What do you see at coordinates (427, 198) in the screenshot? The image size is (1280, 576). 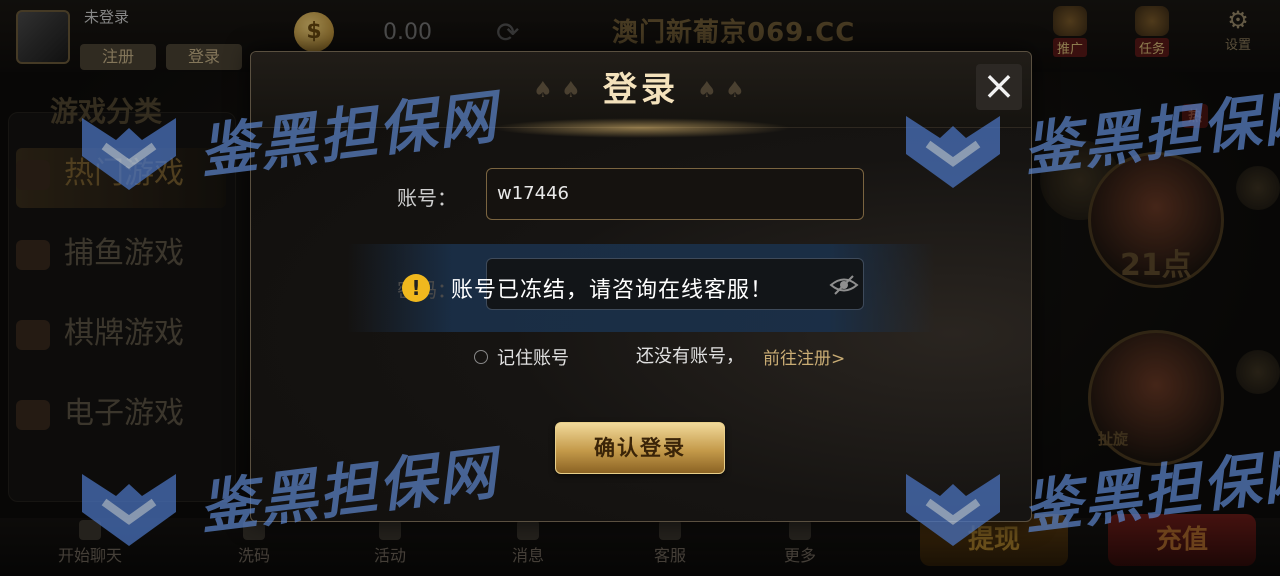 I see `account-label: 账号：` at bounding box center [427, 198].